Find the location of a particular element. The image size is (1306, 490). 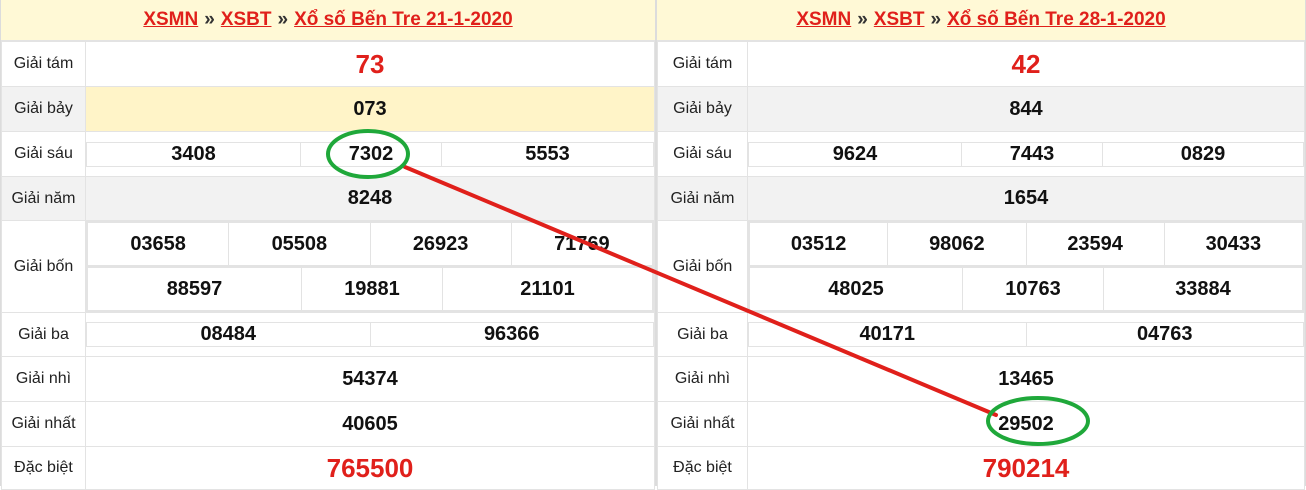

prize-value-6: 3408 is located at coordinates (193, 154).